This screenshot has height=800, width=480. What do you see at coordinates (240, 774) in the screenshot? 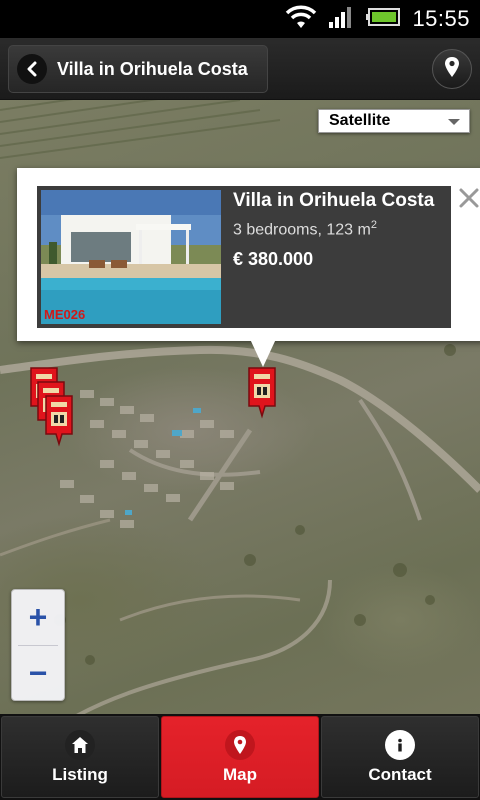
I see `nav-map-label: Map` at bounding box center [240, 774].